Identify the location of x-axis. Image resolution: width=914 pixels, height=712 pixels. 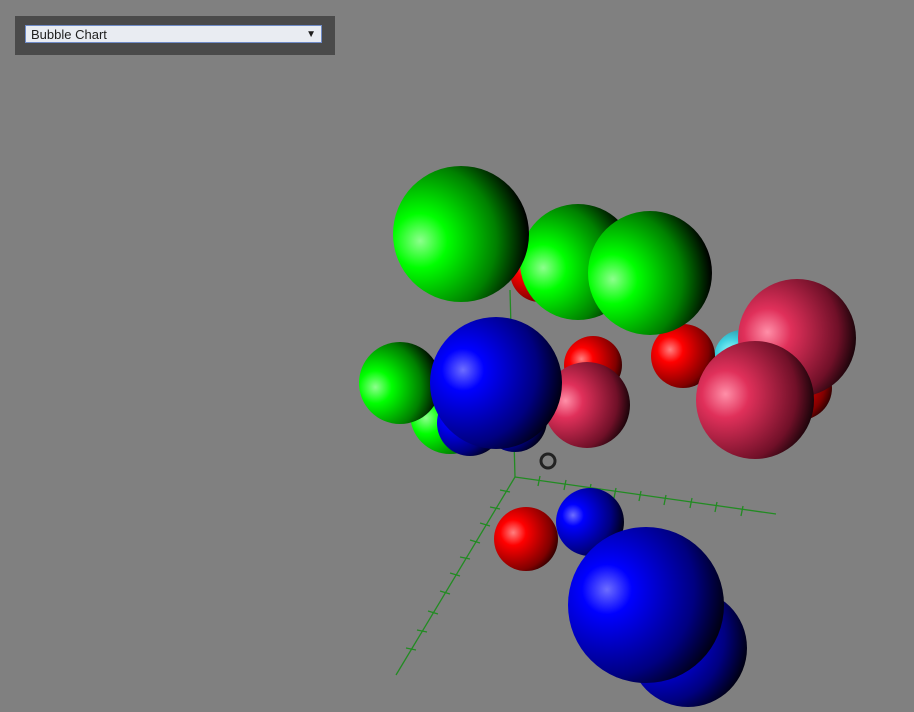
(645, 495).